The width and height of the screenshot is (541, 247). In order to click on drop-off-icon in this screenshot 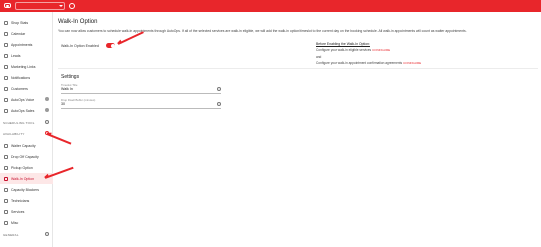, I will do `click(6, 156)`.